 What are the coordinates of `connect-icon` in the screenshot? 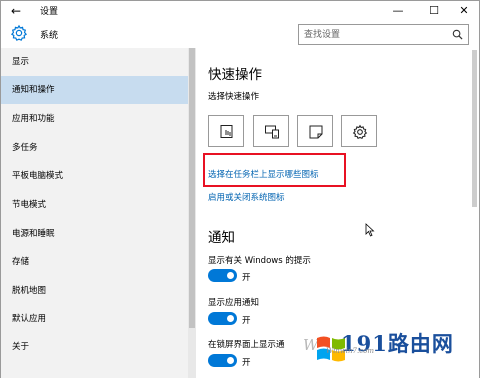 It's located at (272, 132).